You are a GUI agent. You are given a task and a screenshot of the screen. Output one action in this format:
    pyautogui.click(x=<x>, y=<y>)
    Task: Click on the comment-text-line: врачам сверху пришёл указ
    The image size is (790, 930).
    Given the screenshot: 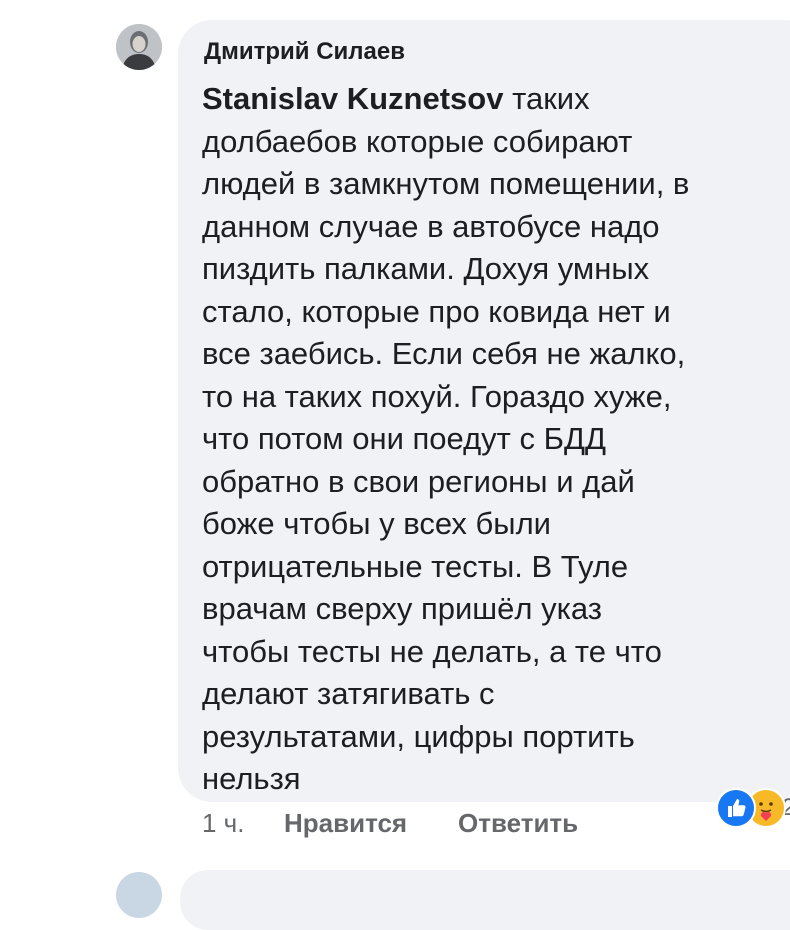 What is the action you would take?
    pyautogui.click(x=402, y=608)
    